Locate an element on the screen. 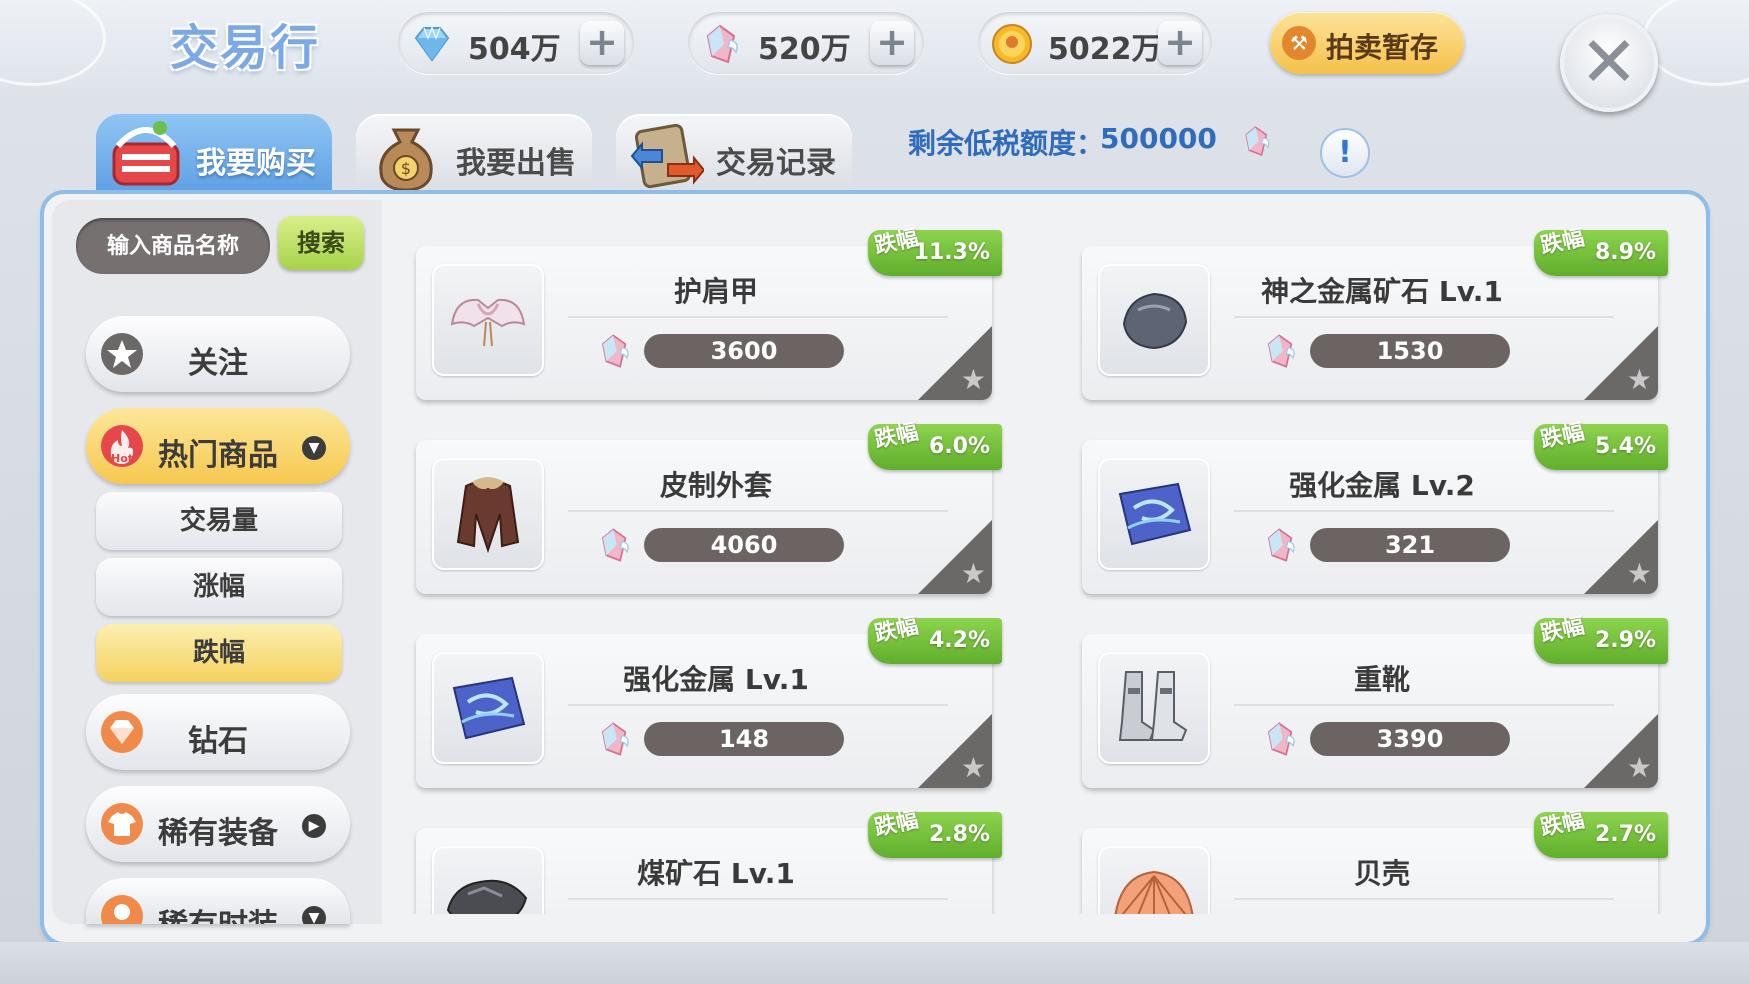 The height and width of the screenshot is (984, 1749). chevron-right-icon: ▶ is located at coordinates (314, 826).